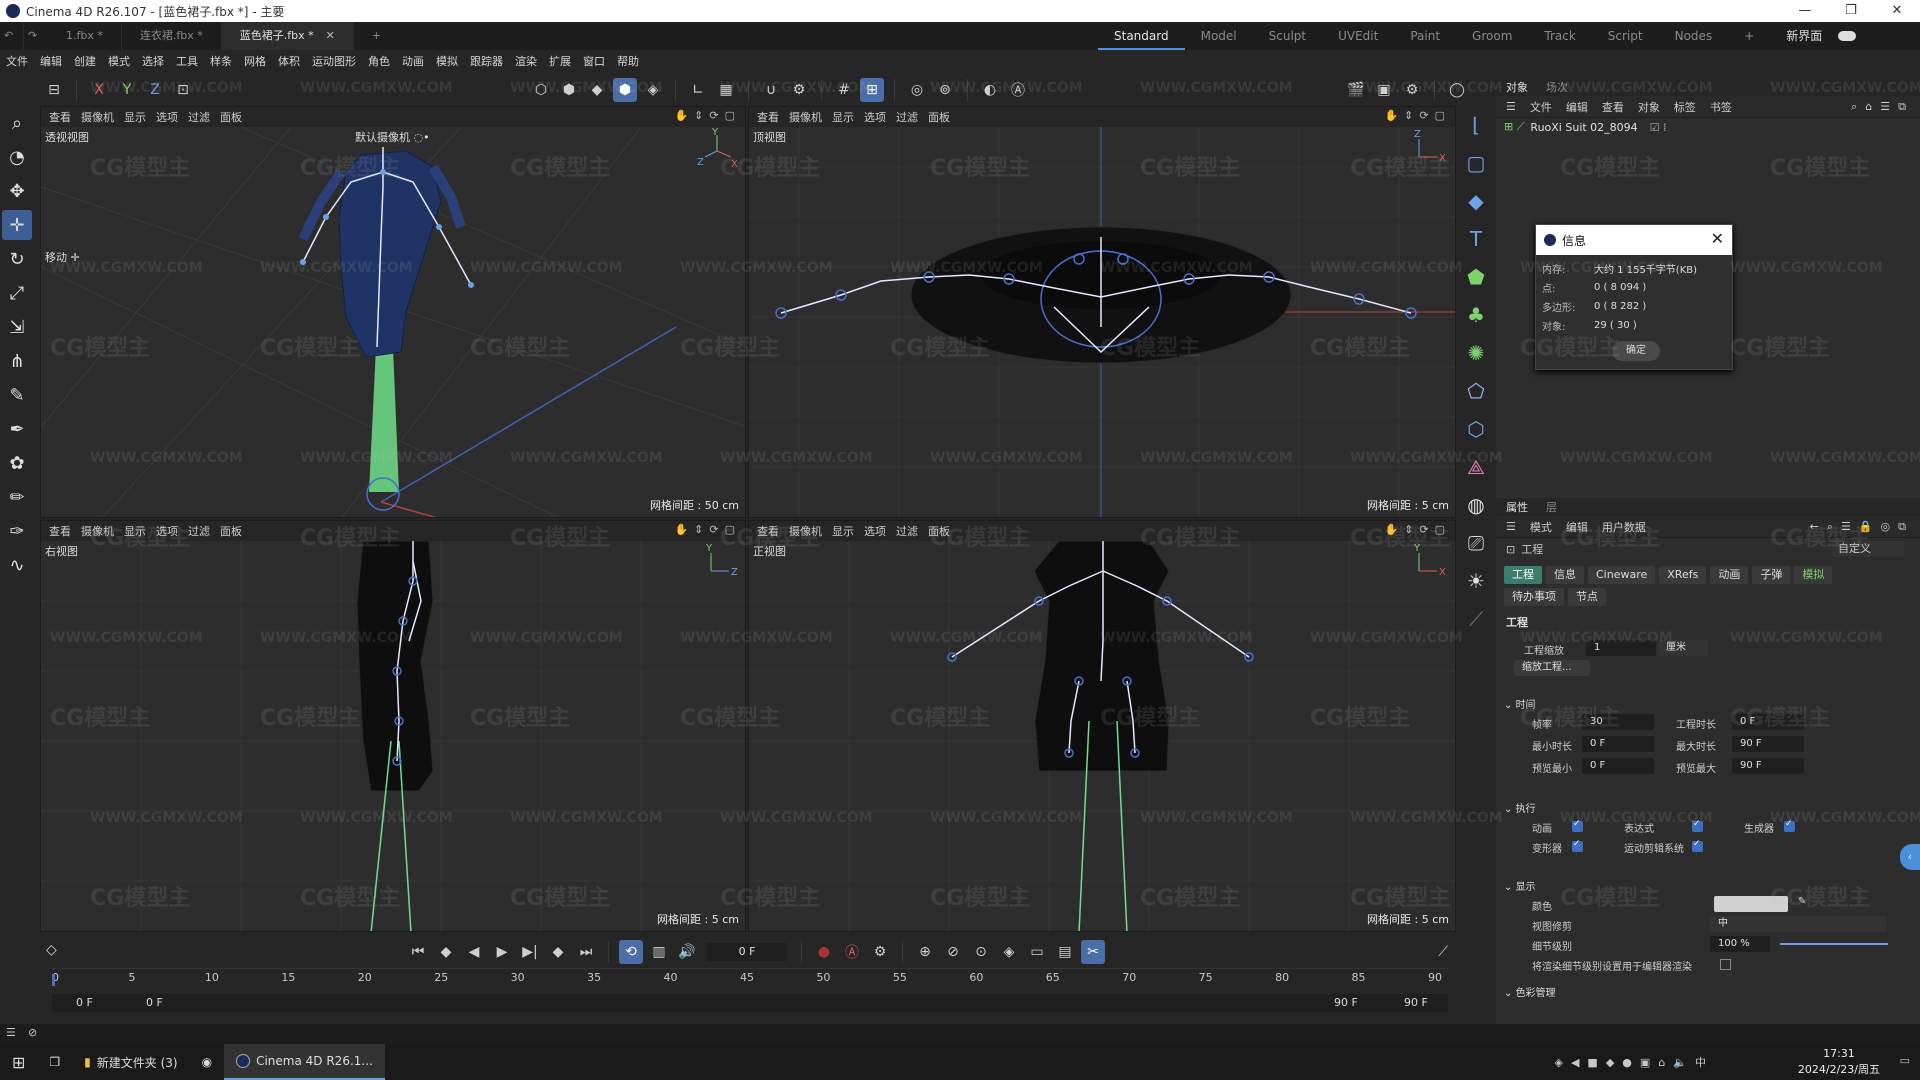 The image size is (1920, 1080). I want to click on volume-icon: ⟁, so click(1476, 467).